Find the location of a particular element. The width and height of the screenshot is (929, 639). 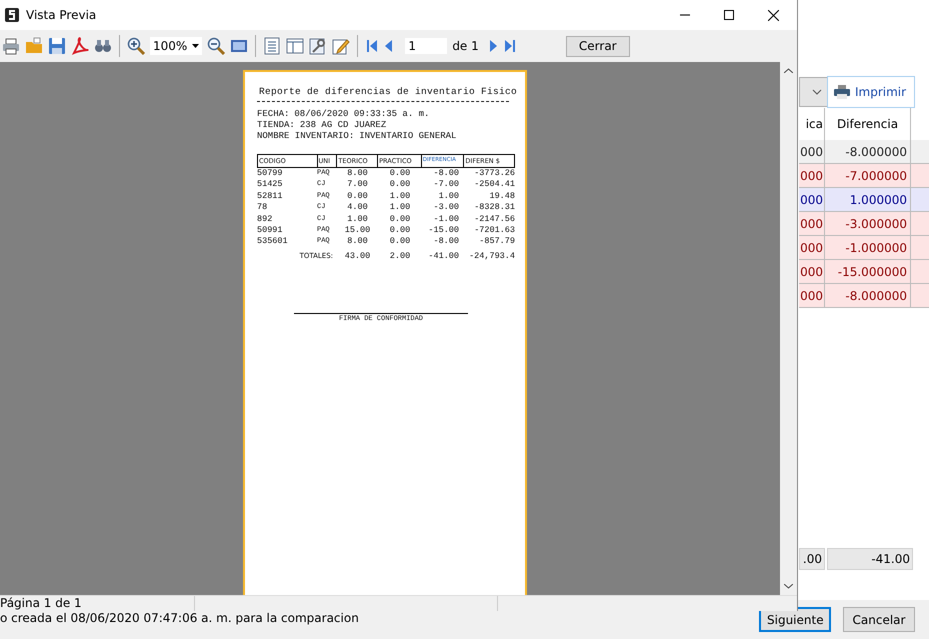

total-cell-text: 43.00 is located at coordinates (358, 256).